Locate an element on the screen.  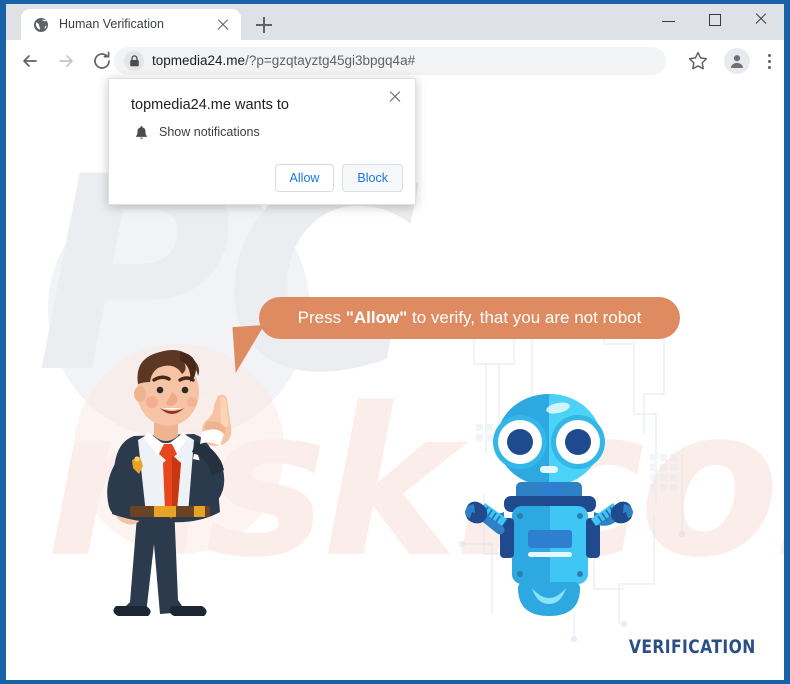
address-bar-url: topmedia24.me/?p=gzqtayztg45gi3bpgq4a# is located at coordinates (283, 61).